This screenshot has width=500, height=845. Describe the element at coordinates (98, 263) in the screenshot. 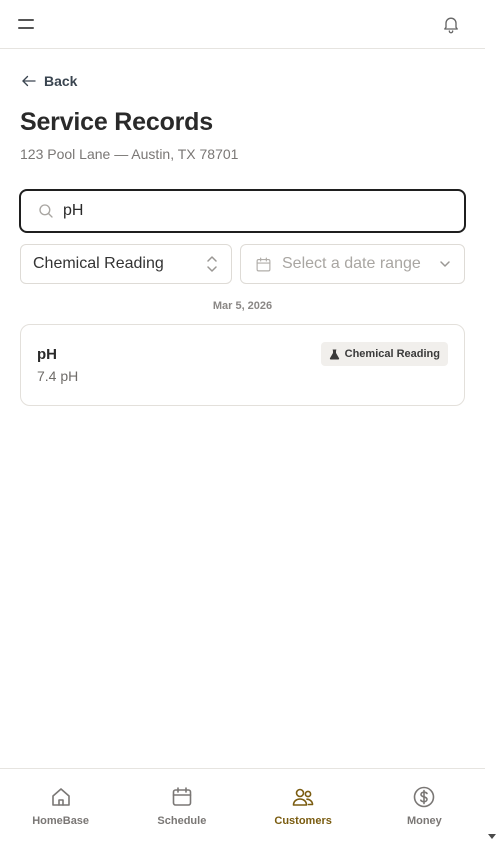

I see `record-type-selected: Chemical Reading` at that location.